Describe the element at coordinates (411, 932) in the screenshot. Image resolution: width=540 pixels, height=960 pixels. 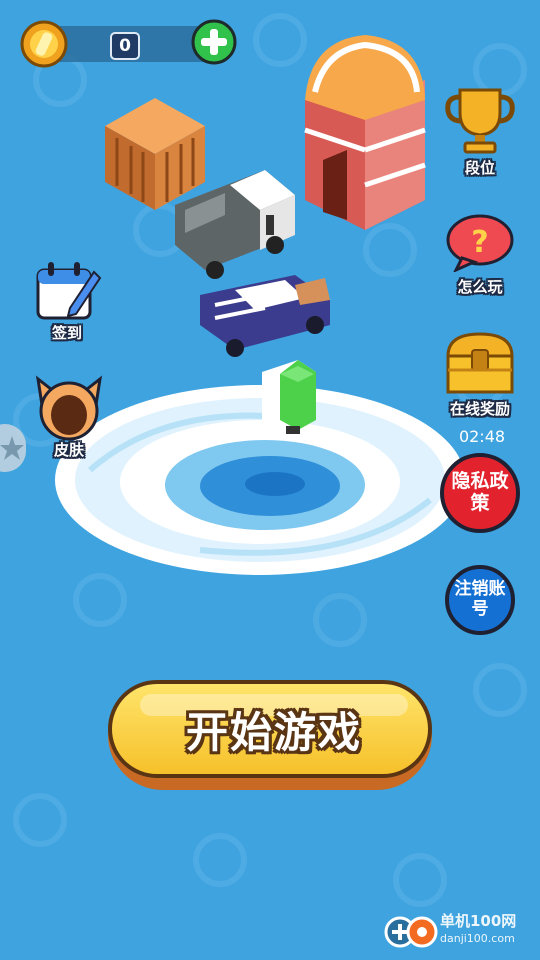
I see `watermark-logo-icon` at that location.